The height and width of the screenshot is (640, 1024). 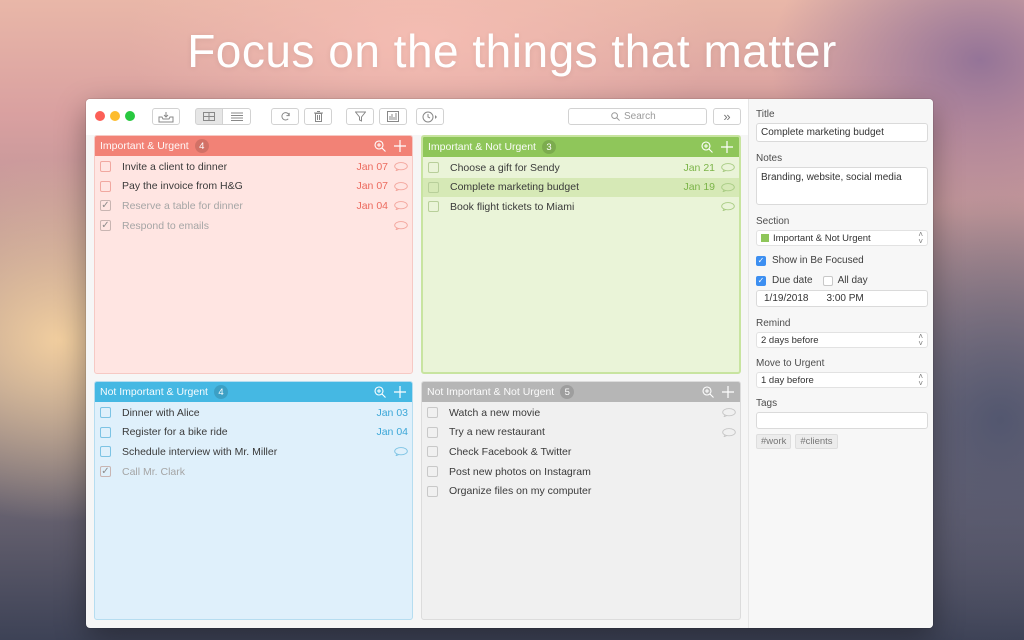 I want to click on task-row: Book flight tickets to Miami, so click(x=581, y=207).